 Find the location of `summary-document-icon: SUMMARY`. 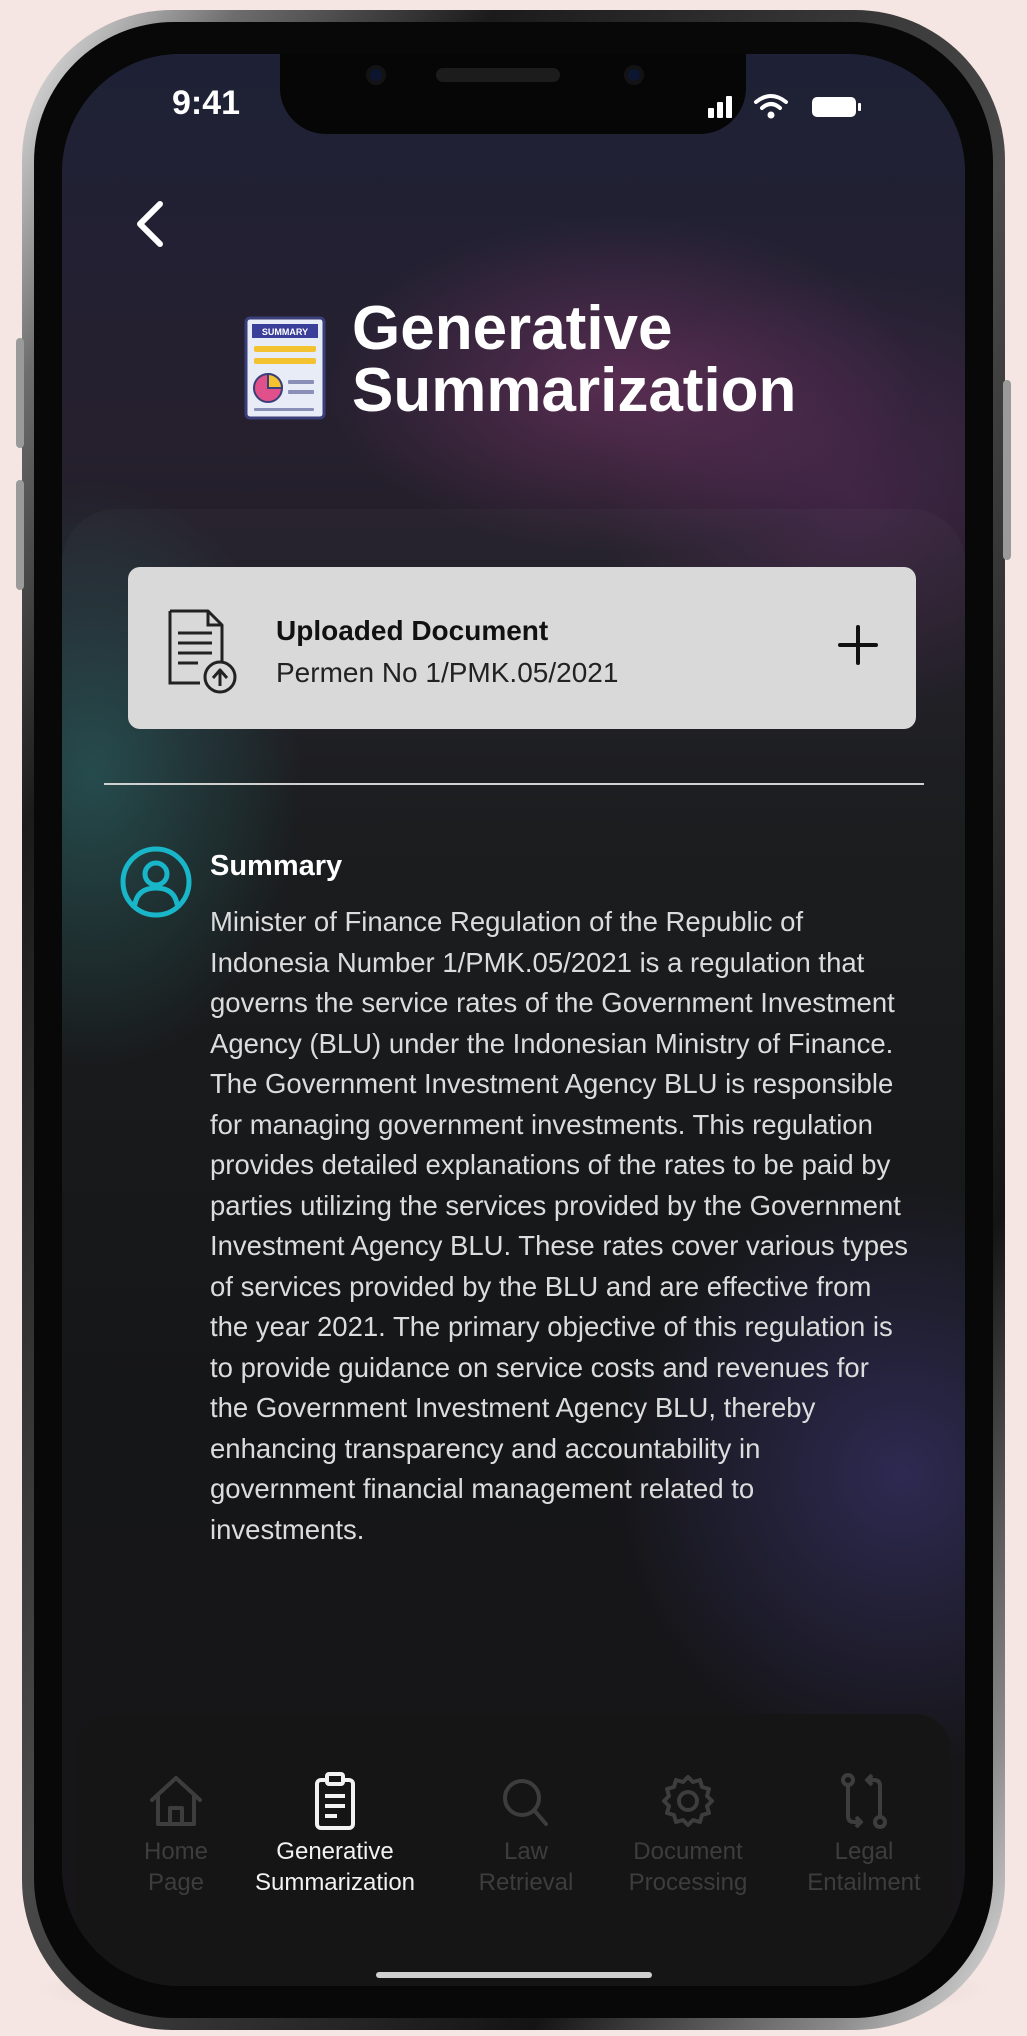

summary-document-icon: SUMMARY is located at coordinates (285, 368).